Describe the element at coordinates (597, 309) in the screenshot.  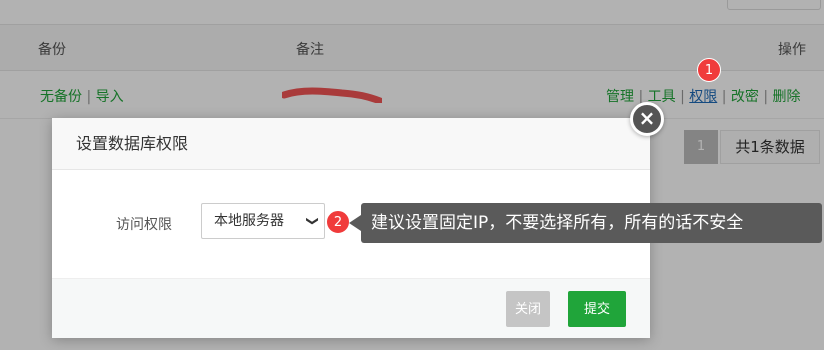
I see `submit-button: 提交` at that location.